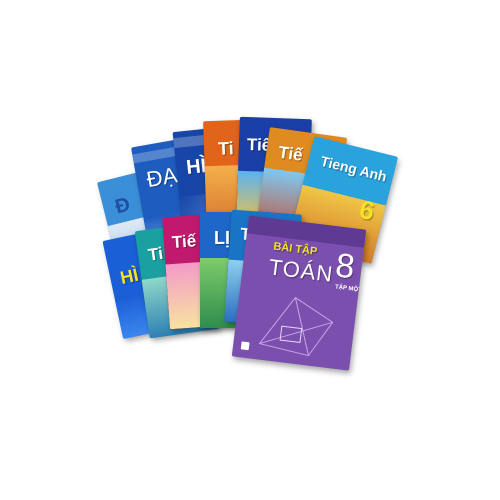 This screenshot has width=500, height=500. I want to click on book-title: ĐẠ, so click(162, 177).